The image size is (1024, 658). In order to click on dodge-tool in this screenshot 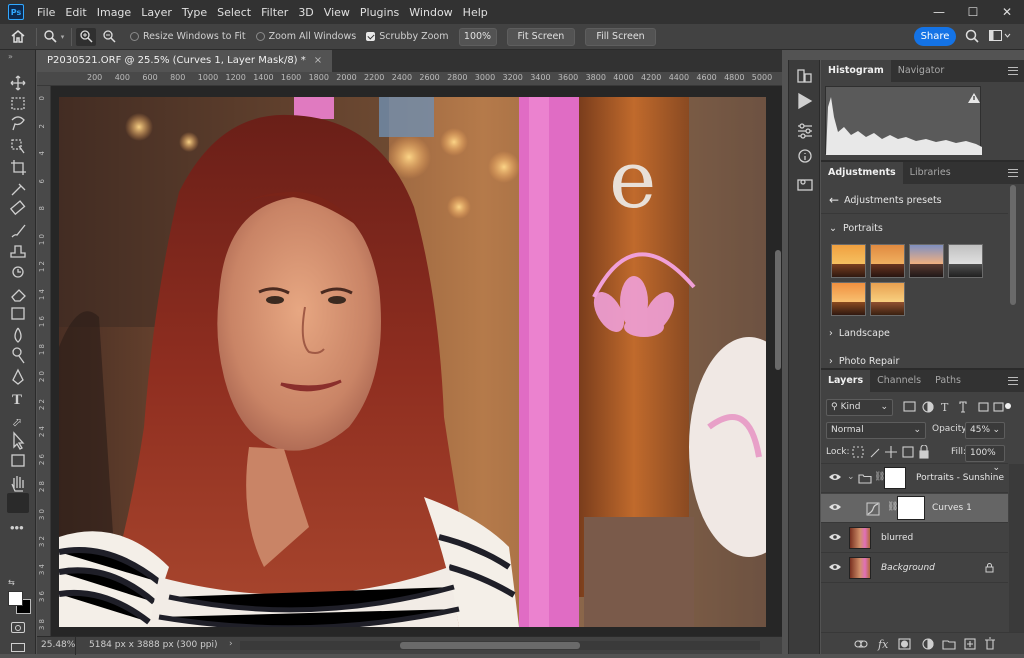, I will do `click(18, 356)`.